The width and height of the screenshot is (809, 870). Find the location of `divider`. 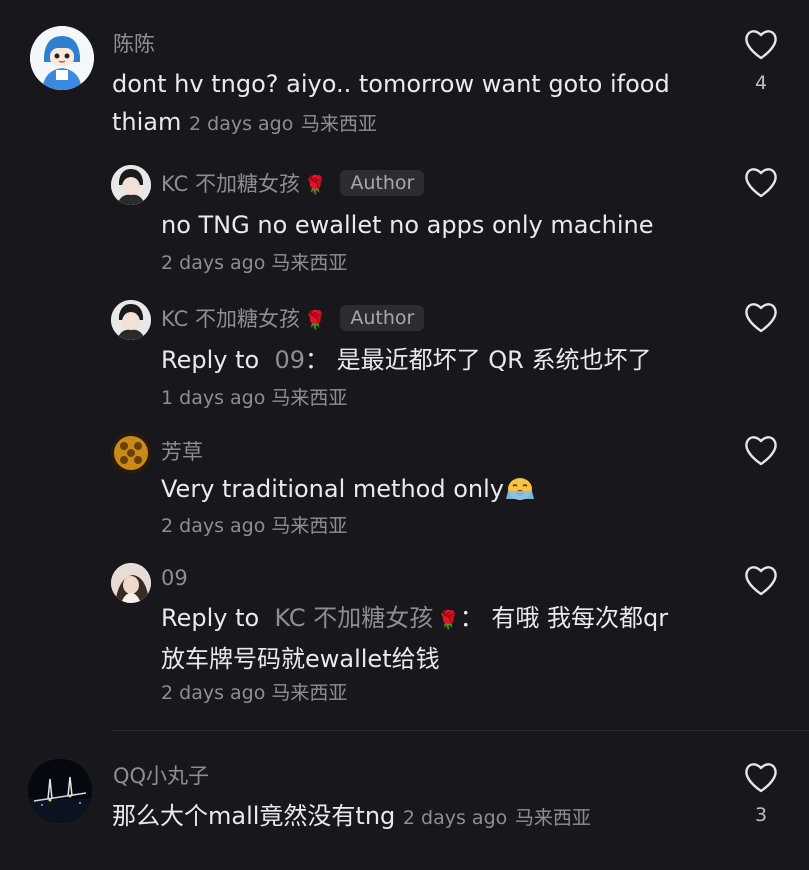

divider is located at coordinates (460, 730).